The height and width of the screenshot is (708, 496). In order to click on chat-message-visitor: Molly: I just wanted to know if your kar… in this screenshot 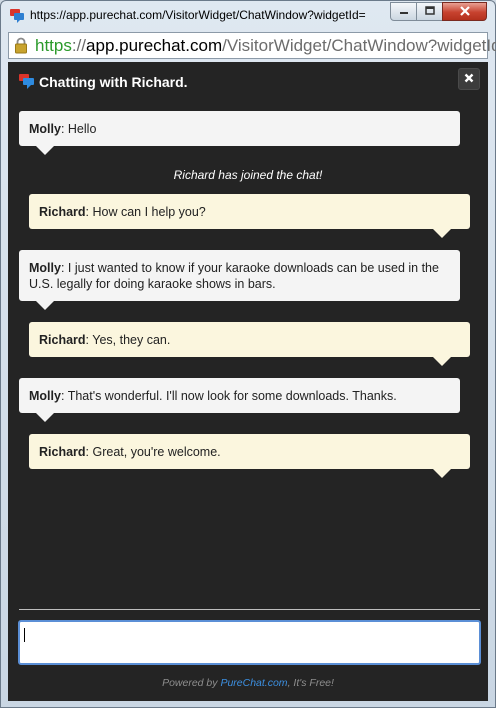, I will do `click(239, 275)`.